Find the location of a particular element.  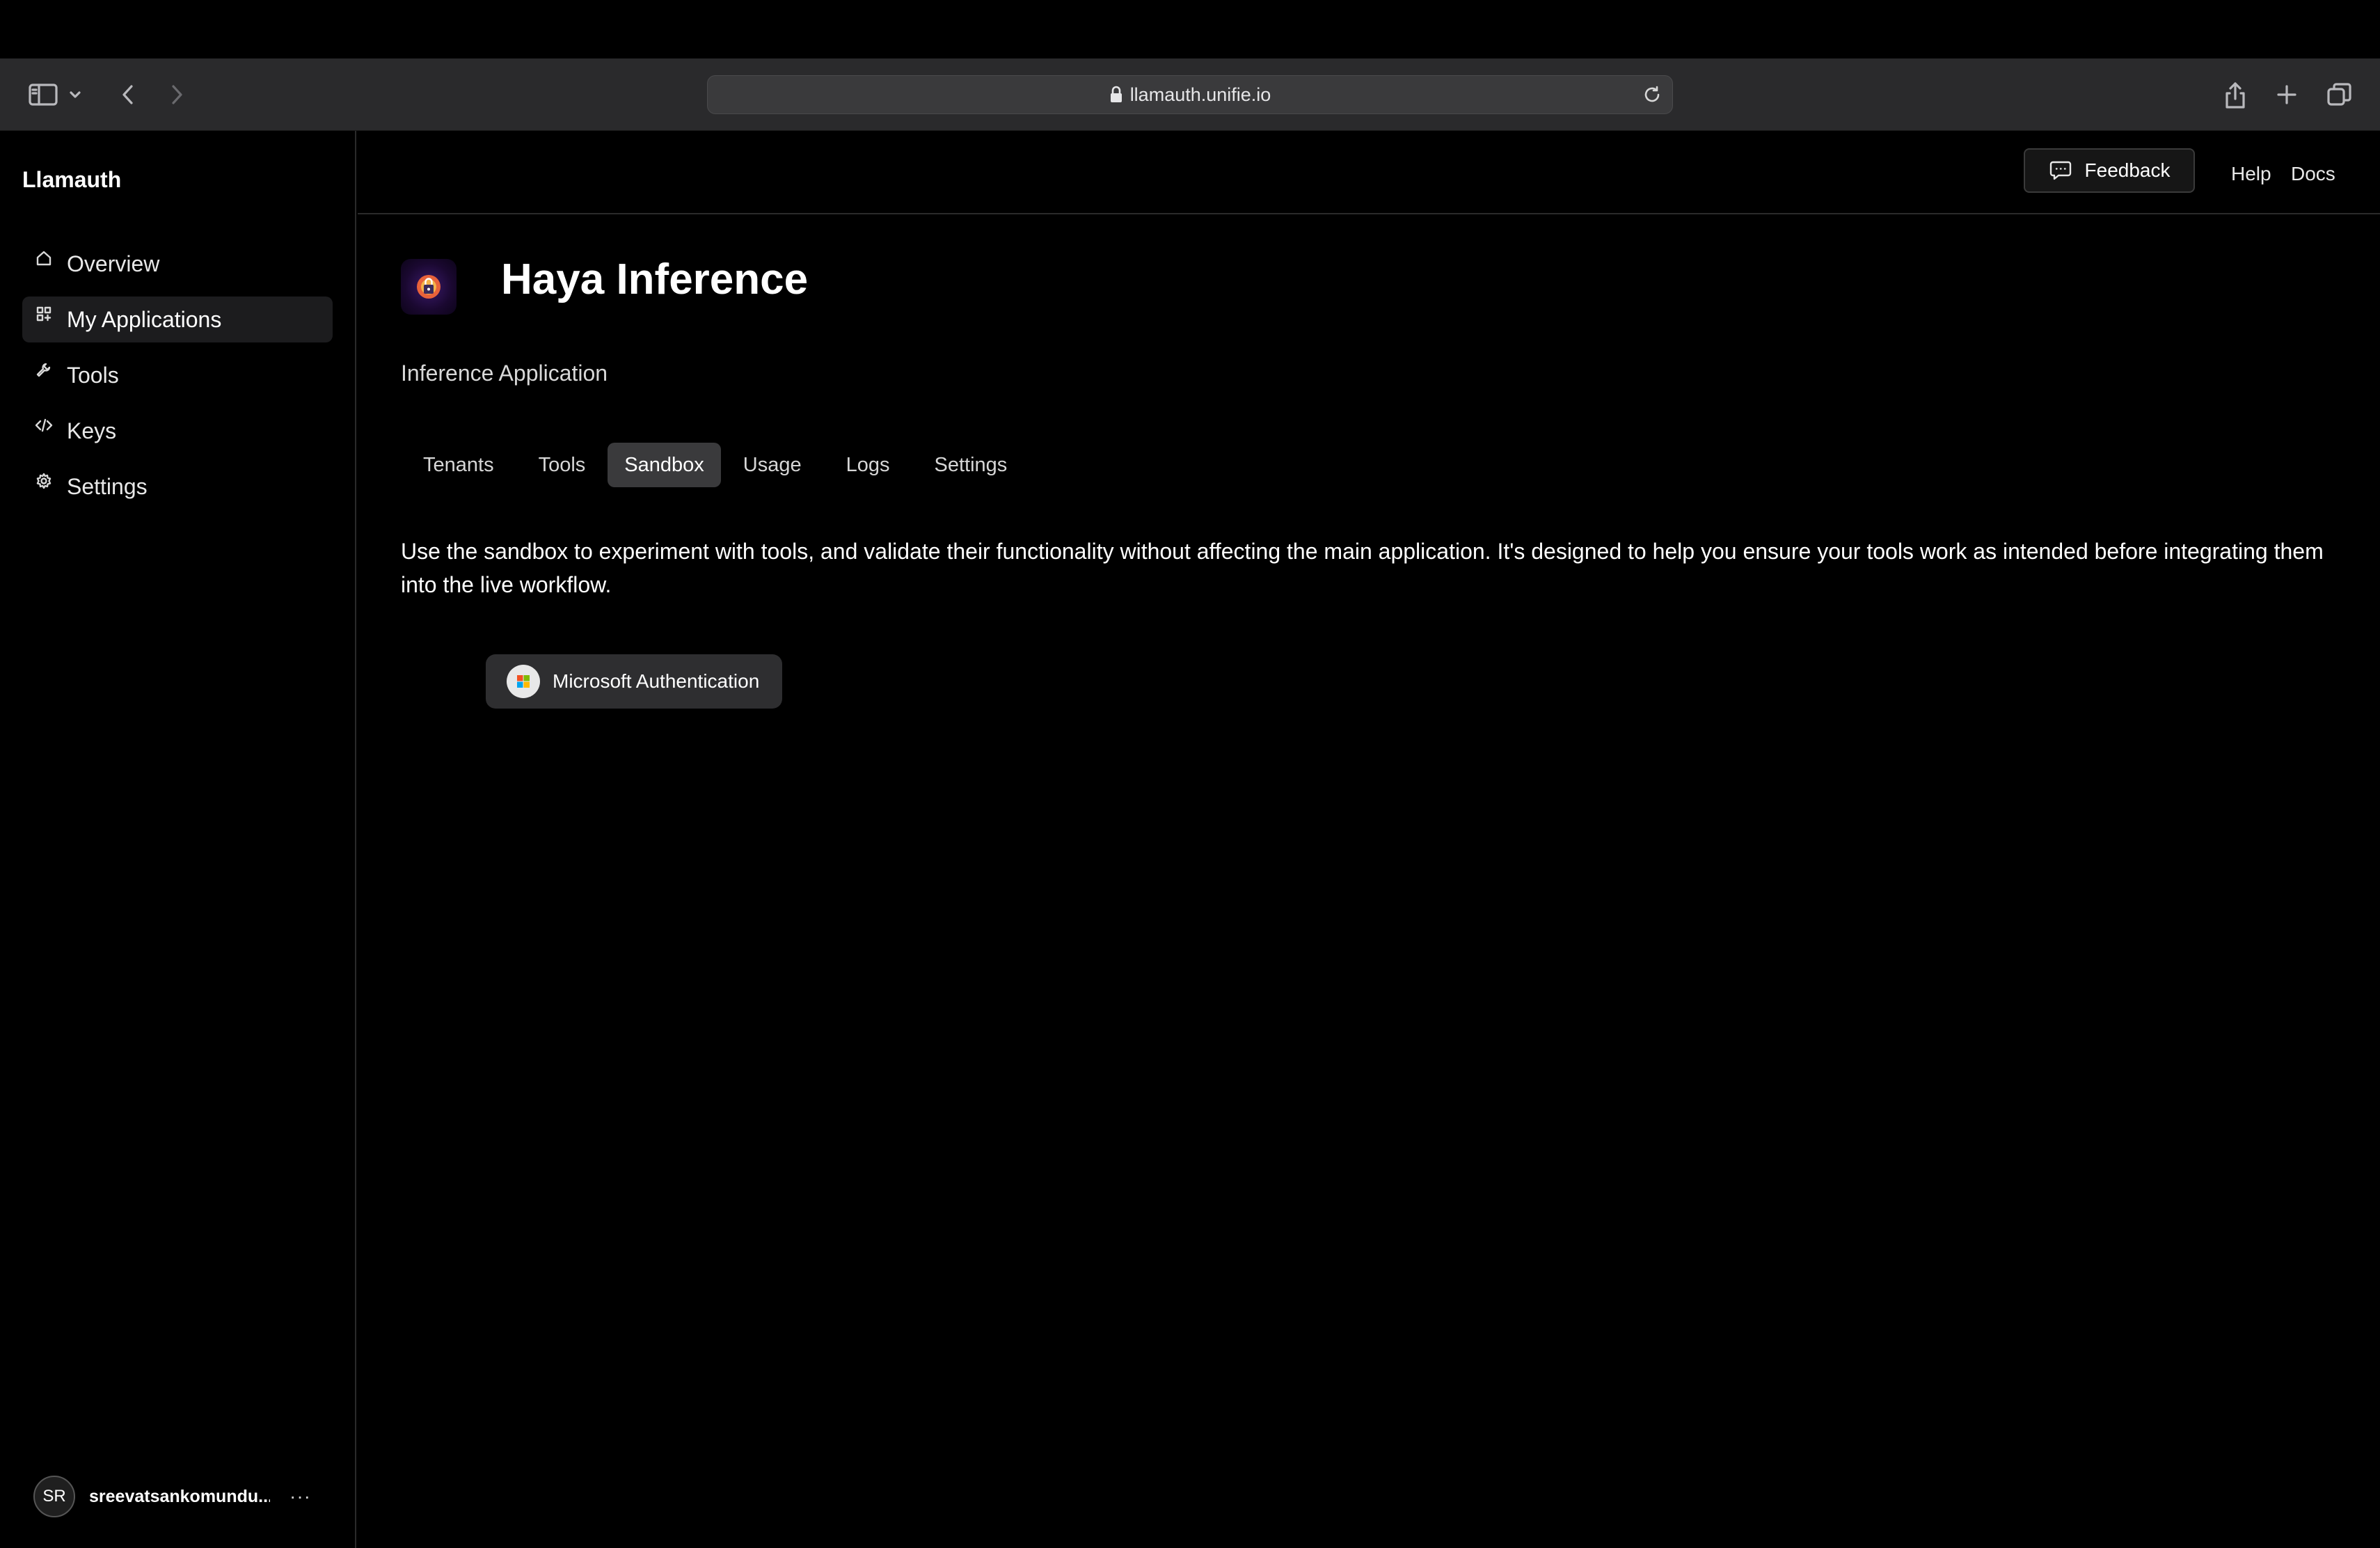

user-profile: SR sreevatsankomundu... ··· is located at coordinates (179, 1496).